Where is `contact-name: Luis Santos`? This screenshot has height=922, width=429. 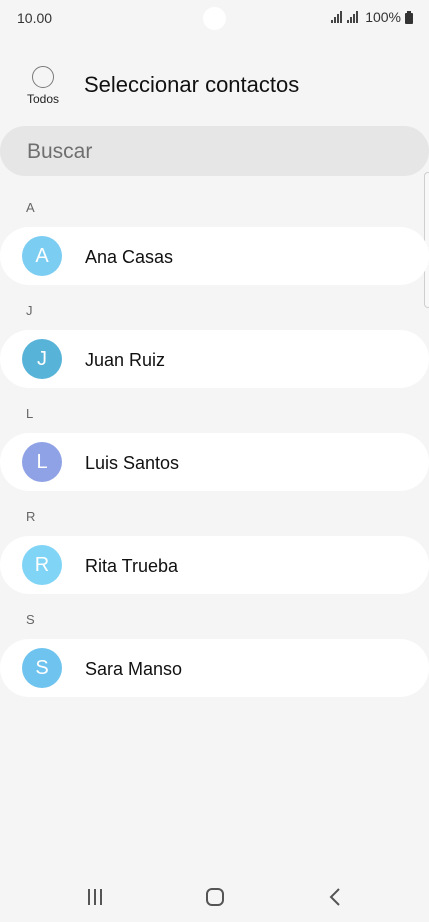
contact-name: Luis Santos is located at coordinates (132, 463).